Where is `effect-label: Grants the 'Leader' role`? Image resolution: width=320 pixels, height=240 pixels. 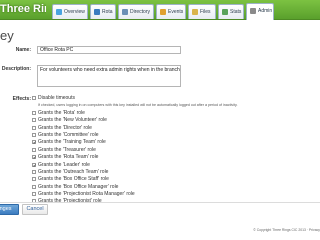
effect-label: Grants the 'Leader' role is located at coordinates (64, 164).